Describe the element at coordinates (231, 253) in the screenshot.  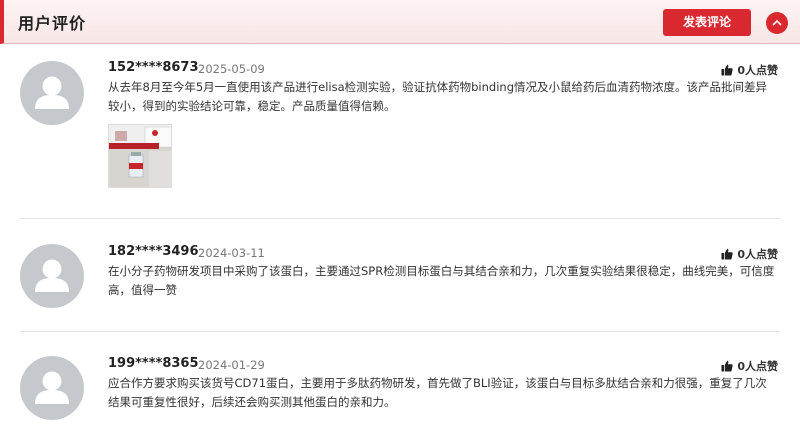
I see `review-date: 2024-03-11` at that location.